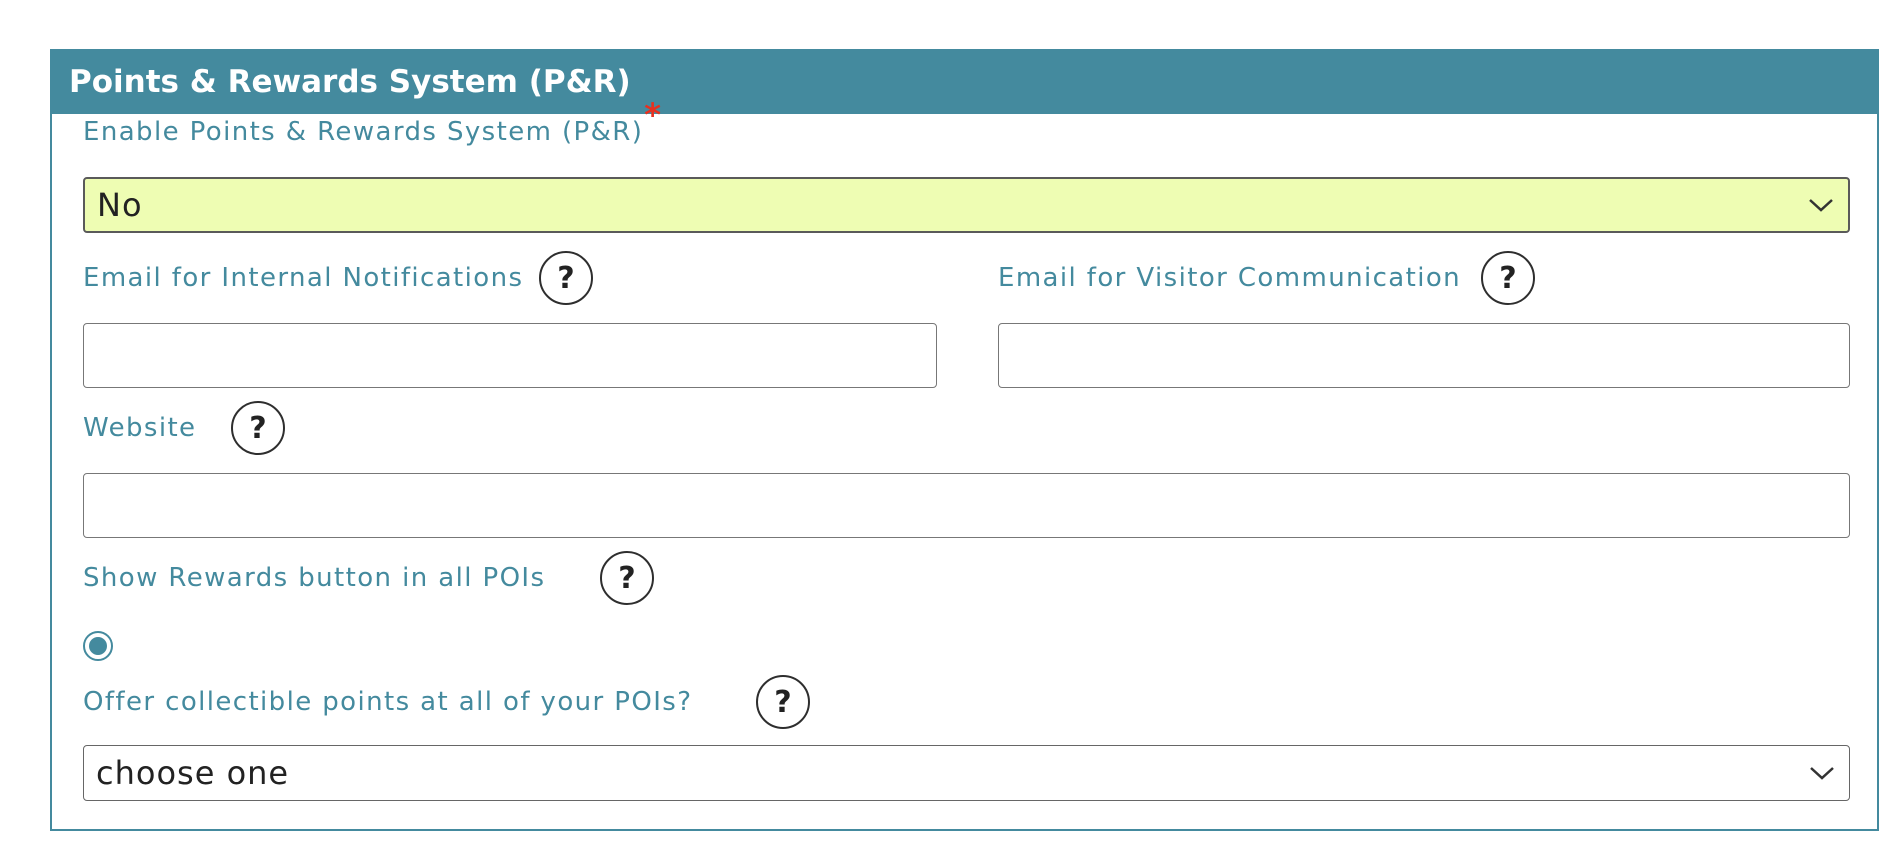  I want to click on enable-pr-label: Enable Points & Rewards System (P&R)*, so click(372, 122).